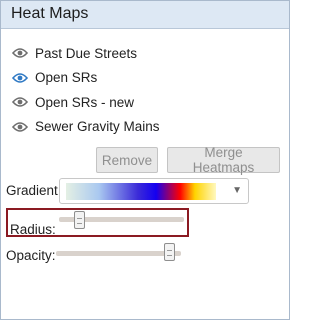  What do you see at coordinates (79, 220) in the screenshot?
I see `radius-slider-handle` at bounding box center [79, 220].